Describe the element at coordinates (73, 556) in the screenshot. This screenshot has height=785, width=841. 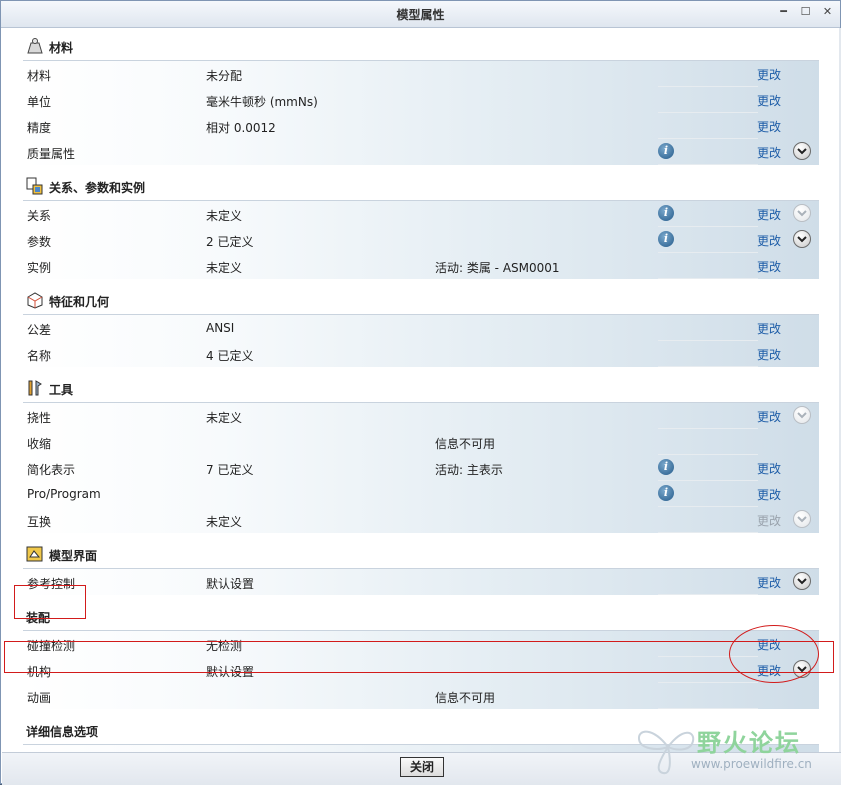
I see `section-title: 模型界面` at that location.